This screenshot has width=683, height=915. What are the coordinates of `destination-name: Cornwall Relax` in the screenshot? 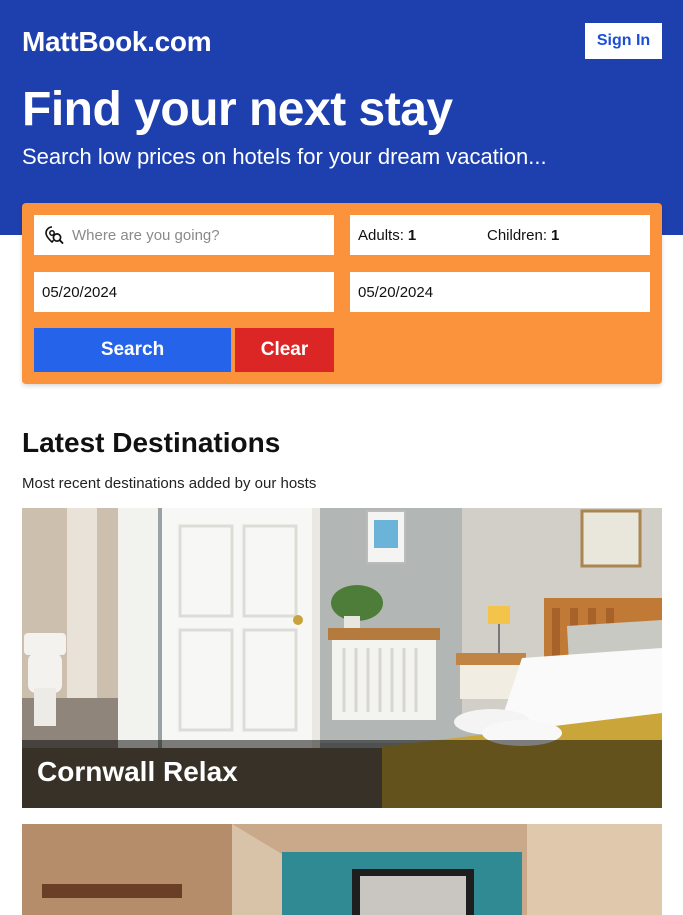 It's located at (137, 771).